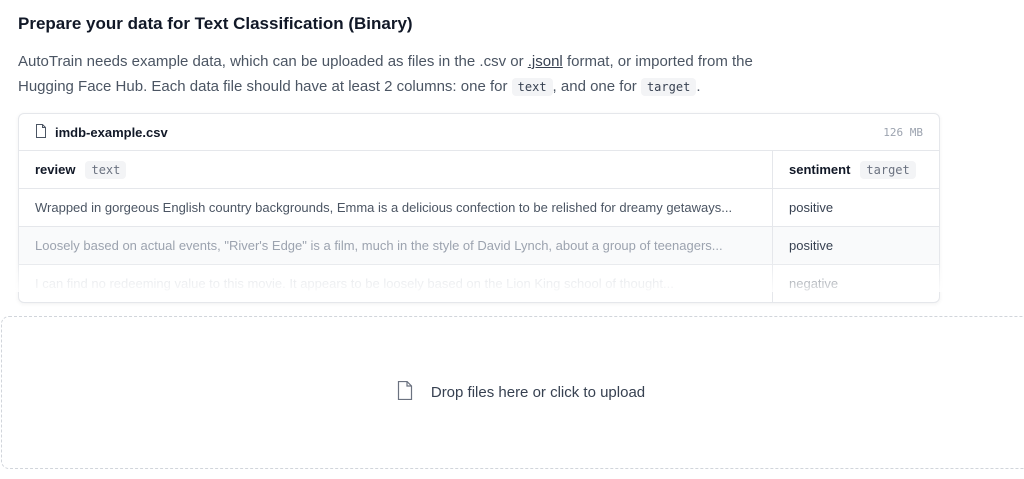  I want to click on file-size: 126 MB, so click(903, 132).